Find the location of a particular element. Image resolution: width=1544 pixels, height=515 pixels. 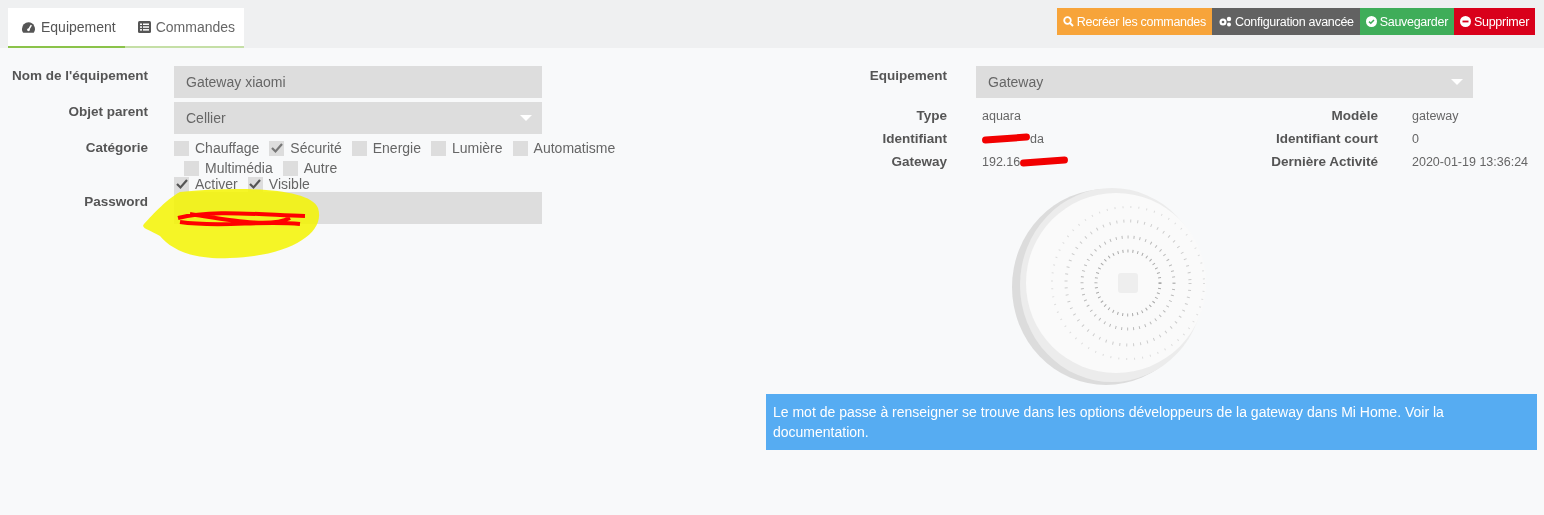

minus-circle-icon is located at coordinates (1466, 21).